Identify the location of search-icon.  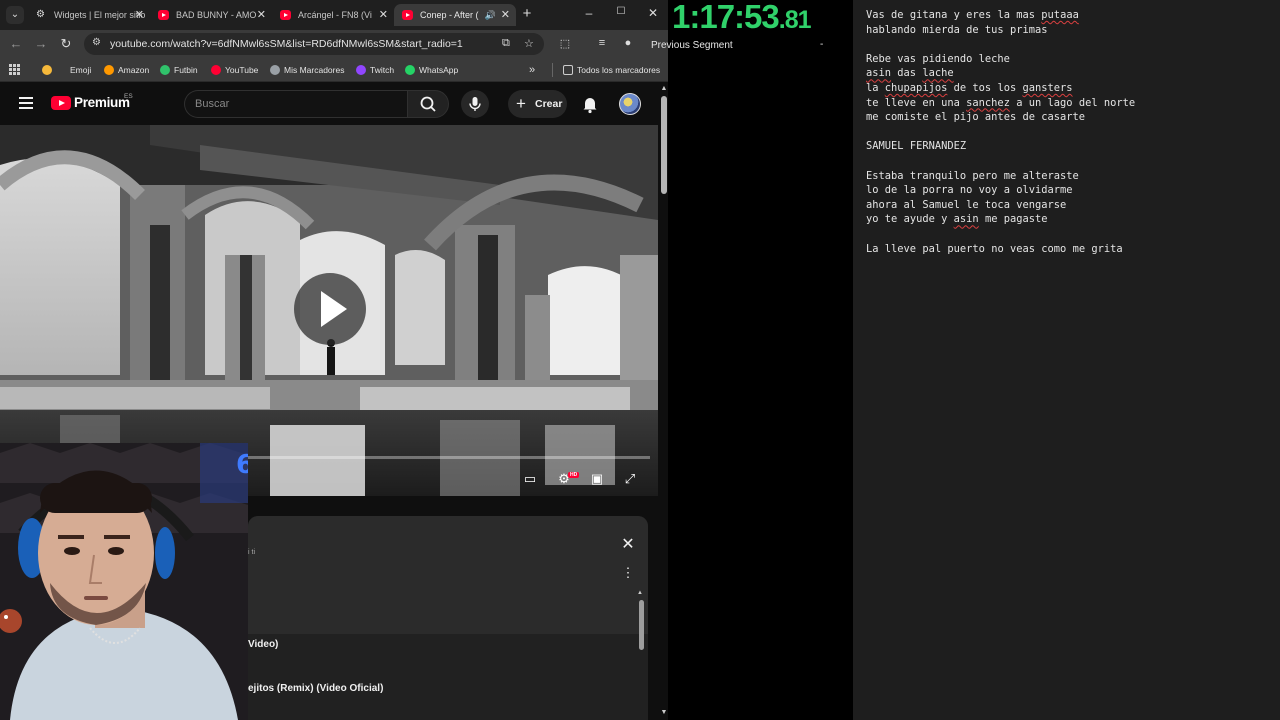
(428, 104).